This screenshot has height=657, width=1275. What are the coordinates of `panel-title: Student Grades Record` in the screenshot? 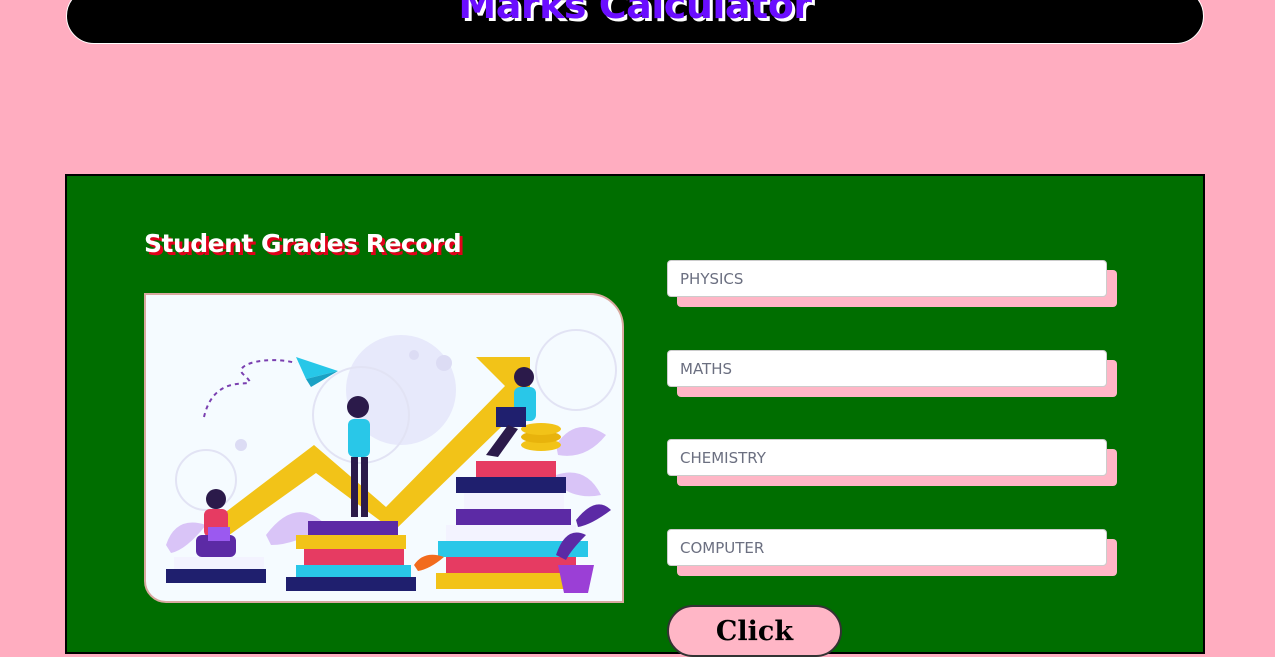 It's located at (303, 243).